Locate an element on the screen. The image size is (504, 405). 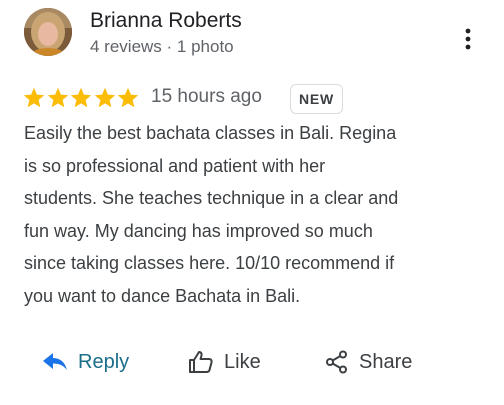
avatar-photo is located at coordinates (48, 32).